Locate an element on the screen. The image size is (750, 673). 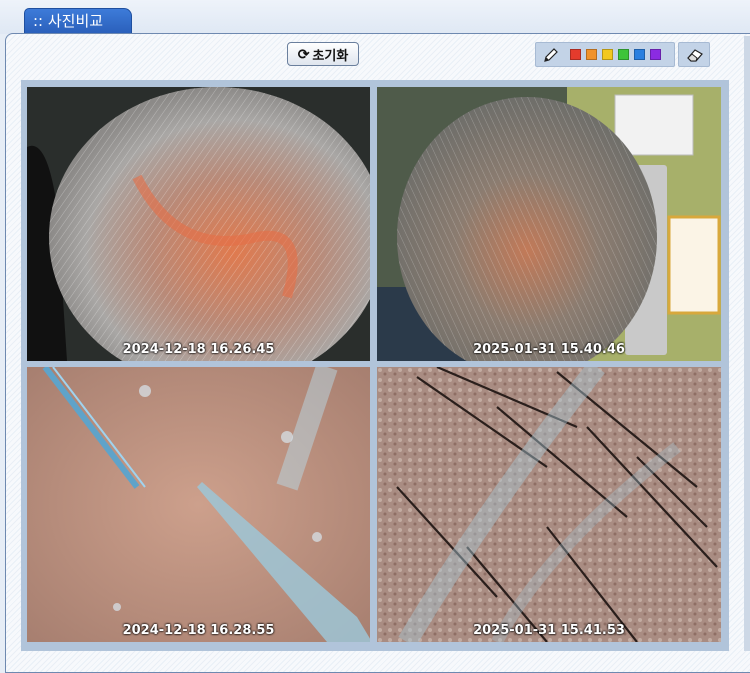
color-swatch-blue is located at coordinates (639, 54).